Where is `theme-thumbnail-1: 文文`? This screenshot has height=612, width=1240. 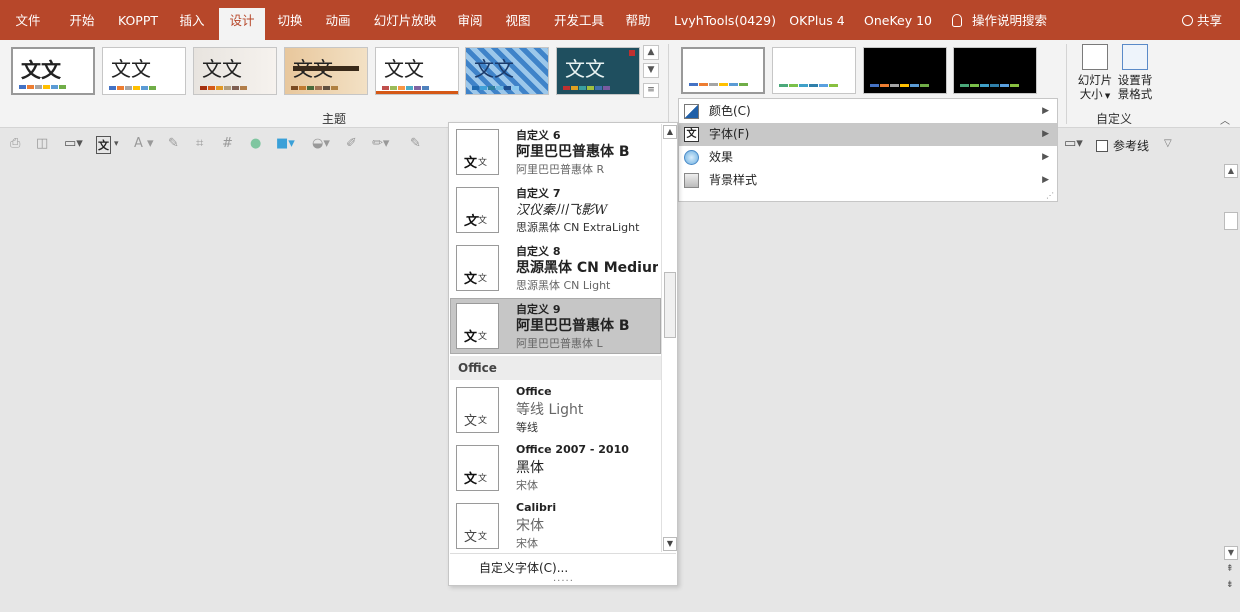
theme-thumbnail-1: 文文 is located at coordinates (53, 71).